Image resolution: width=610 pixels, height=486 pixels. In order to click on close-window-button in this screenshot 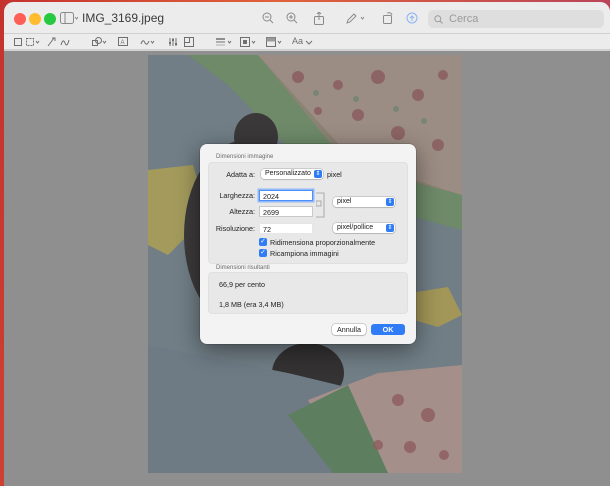, I will do `click(20, 19)`.